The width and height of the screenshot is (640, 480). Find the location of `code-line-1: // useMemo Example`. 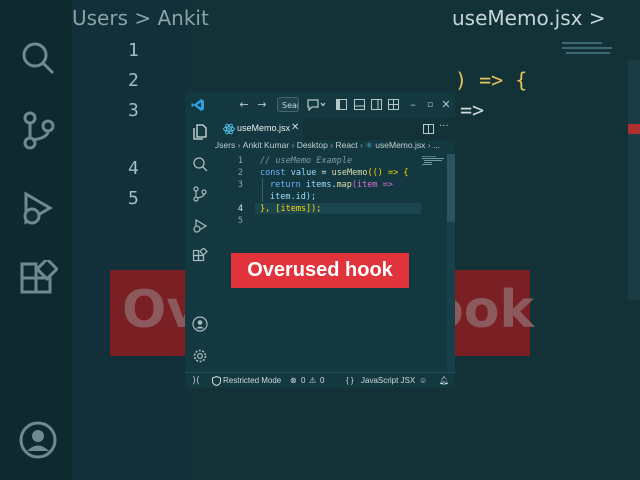

code-line-1: // useMemo Example is located at coordinates (306, 161).